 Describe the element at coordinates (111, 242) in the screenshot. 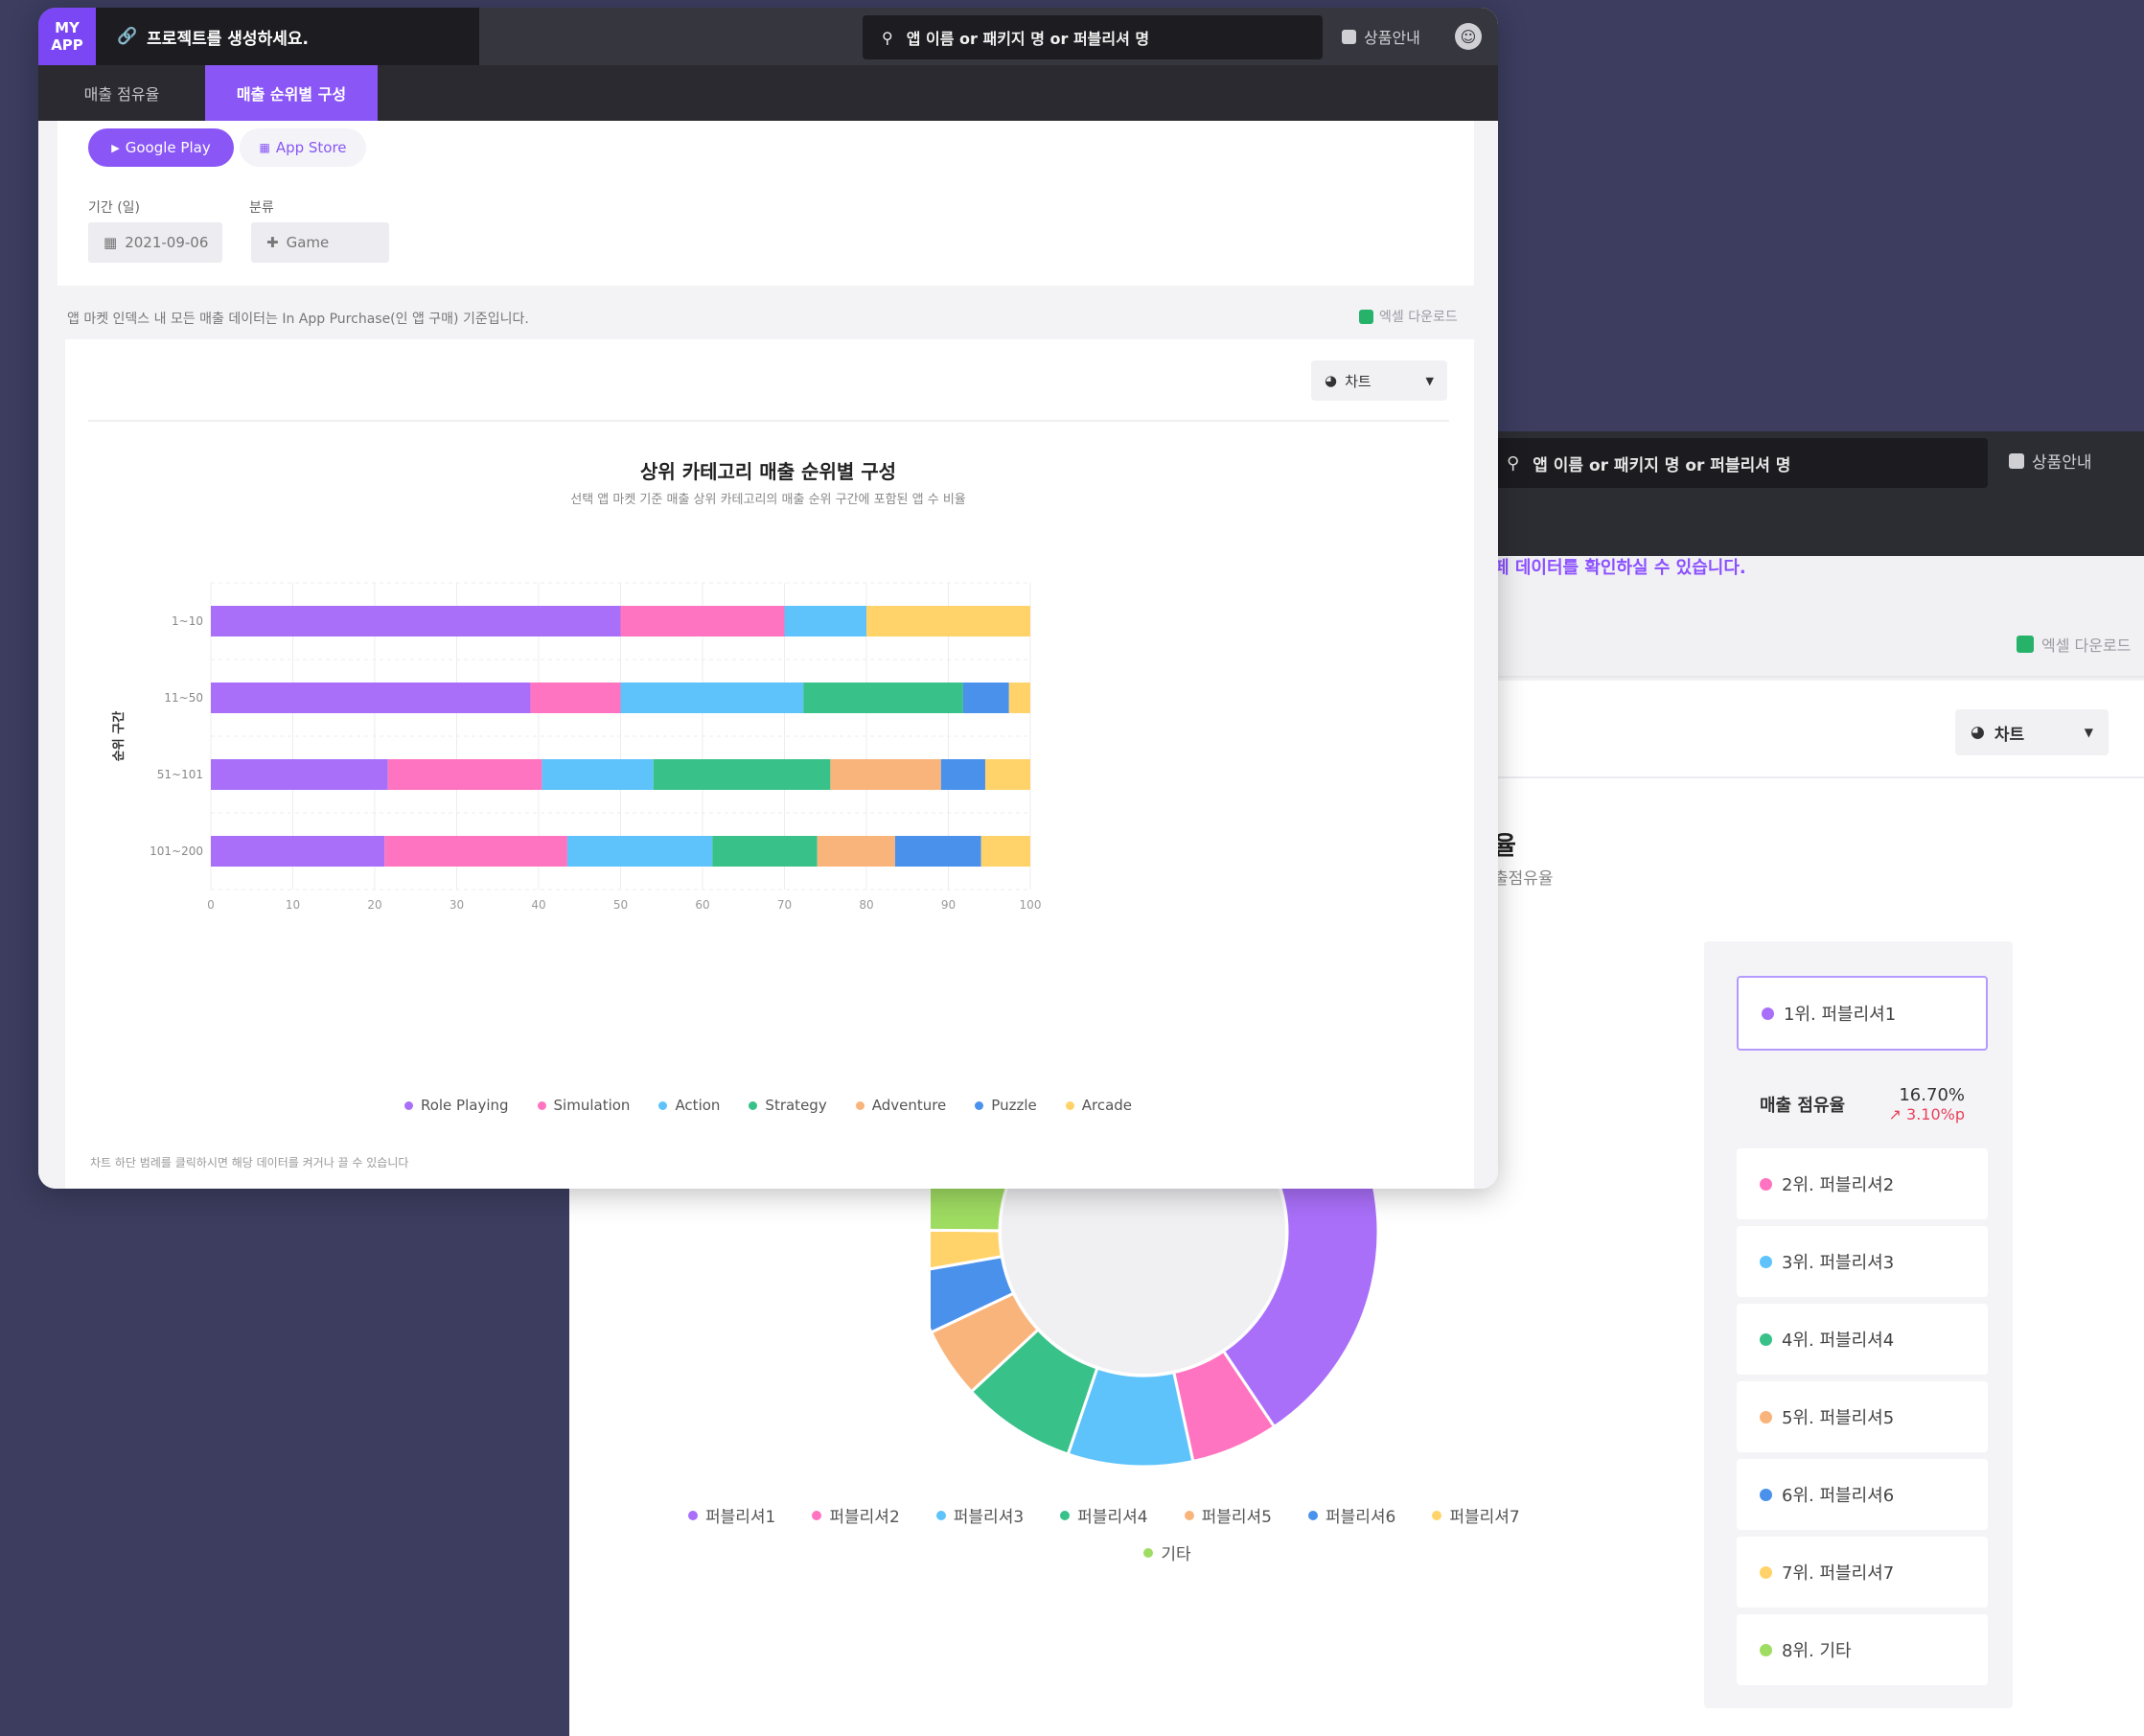

I see `calendar-icon: ▦` at that location.